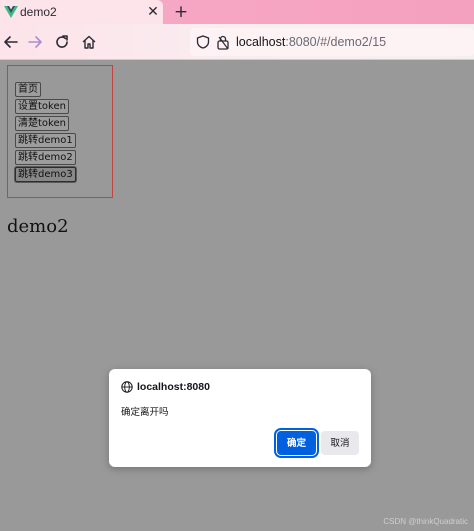  I want to click on leave-confirm-dialog: localhost:8080 确定离开吗 确定 取消, so click(240, 418).